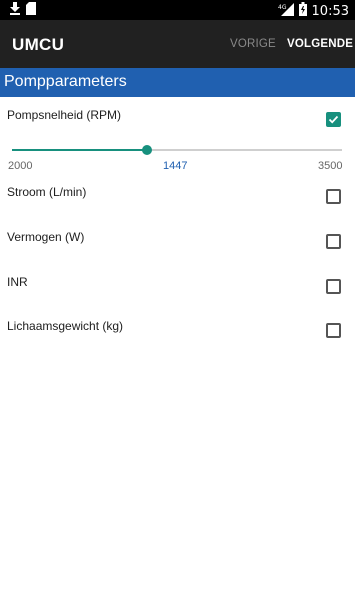  Describe the element at coordinates (253, 44) in the screenshot. I see `previous-button: VORIGE` at that location.